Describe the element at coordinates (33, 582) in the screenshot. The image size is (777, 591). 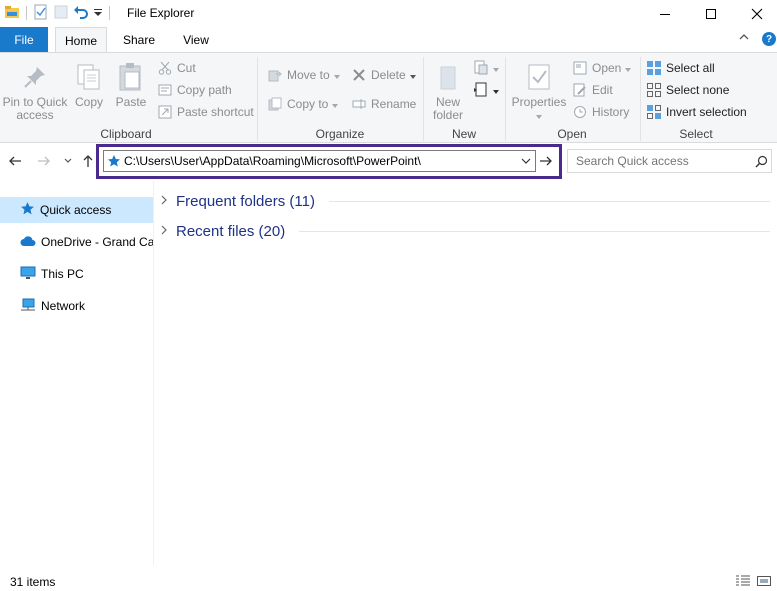
I see `items-count: 31 items` at that location.